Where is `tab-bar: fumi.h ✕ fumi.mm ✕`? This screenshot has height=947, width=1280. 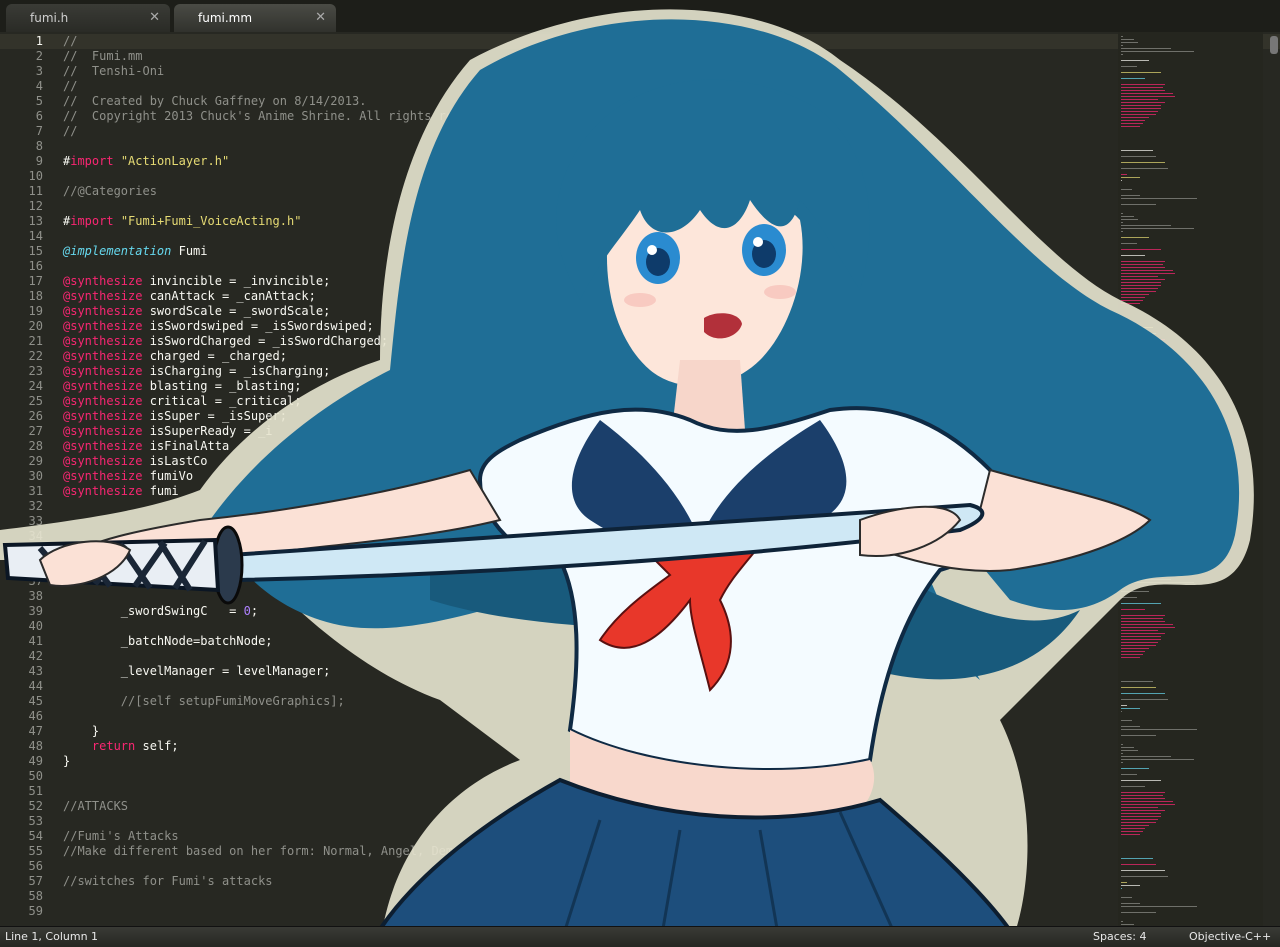
tab-bar: fumi.h ✕ fumi.mm ✕ is located at coordinates (640, 16).